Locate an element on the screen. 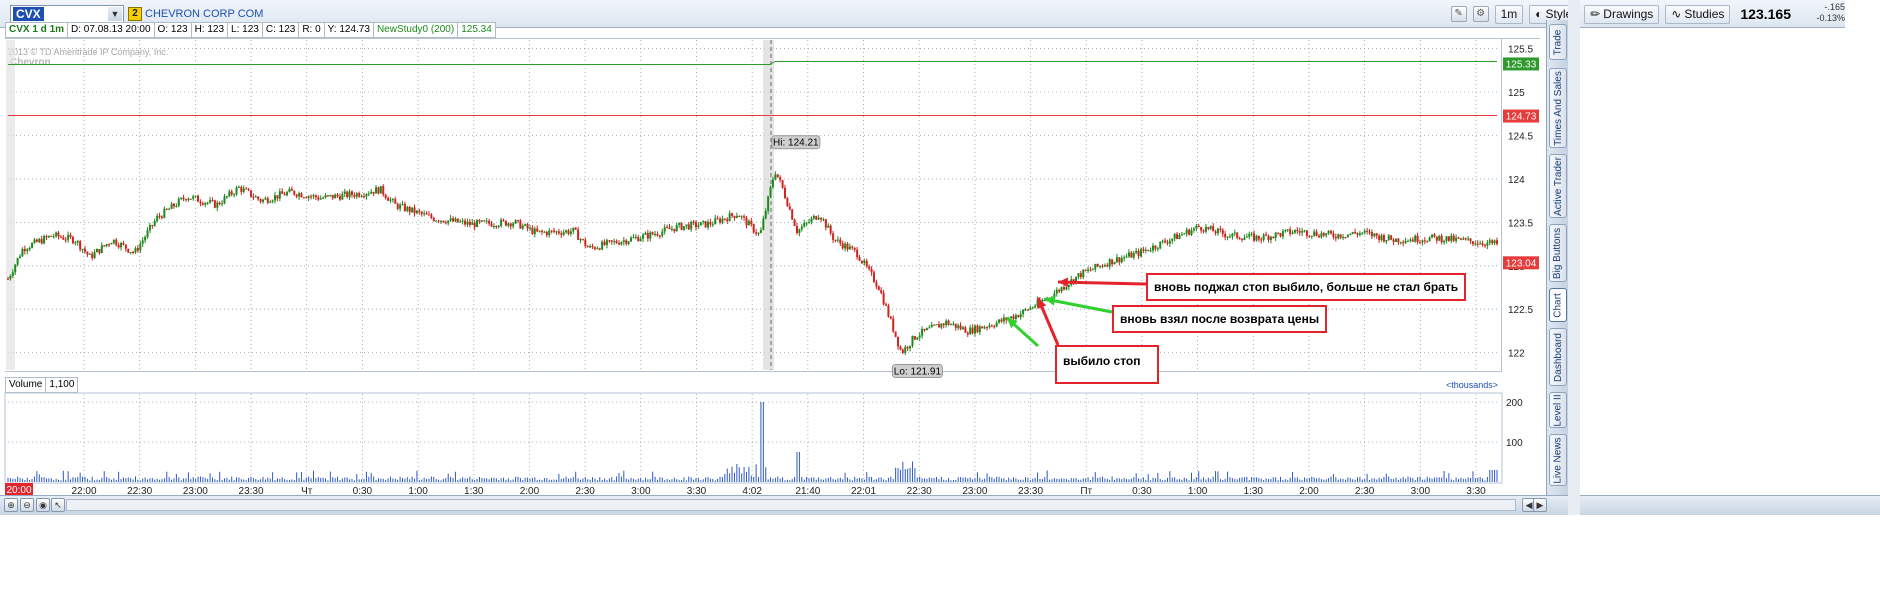  study-moving-average-line is located at coordinates (752, 62).